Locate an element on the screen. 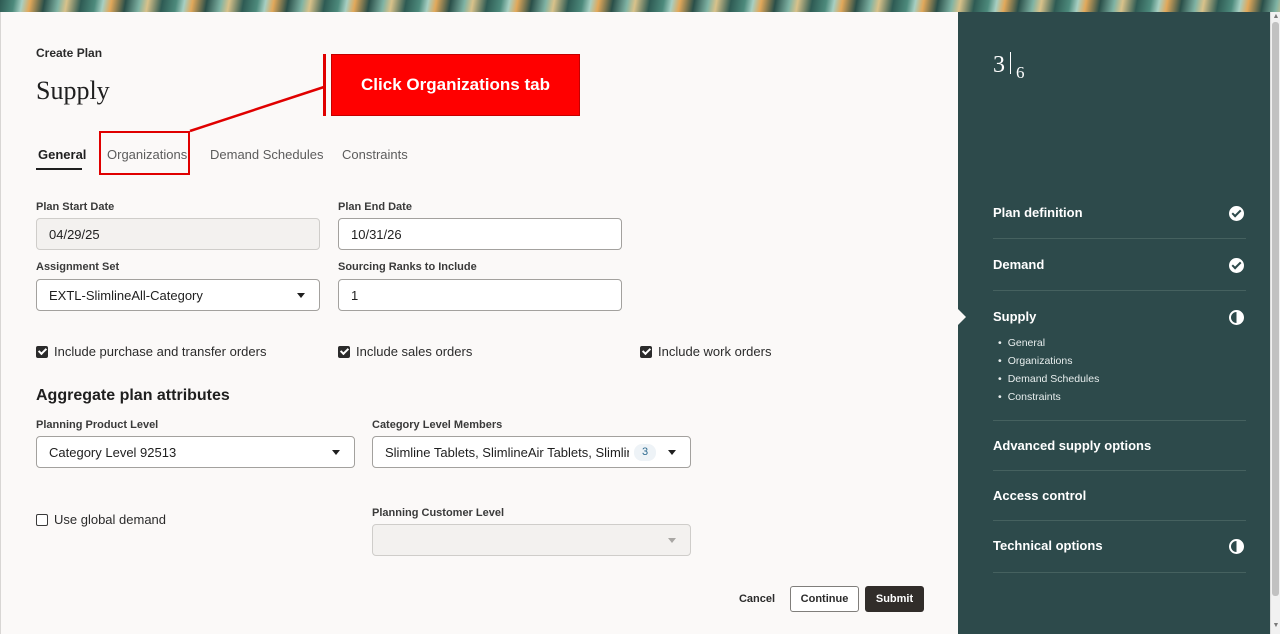  assignment-set-select: EXTL-SlimlineAll-Category is located at coordinates (178, 295).